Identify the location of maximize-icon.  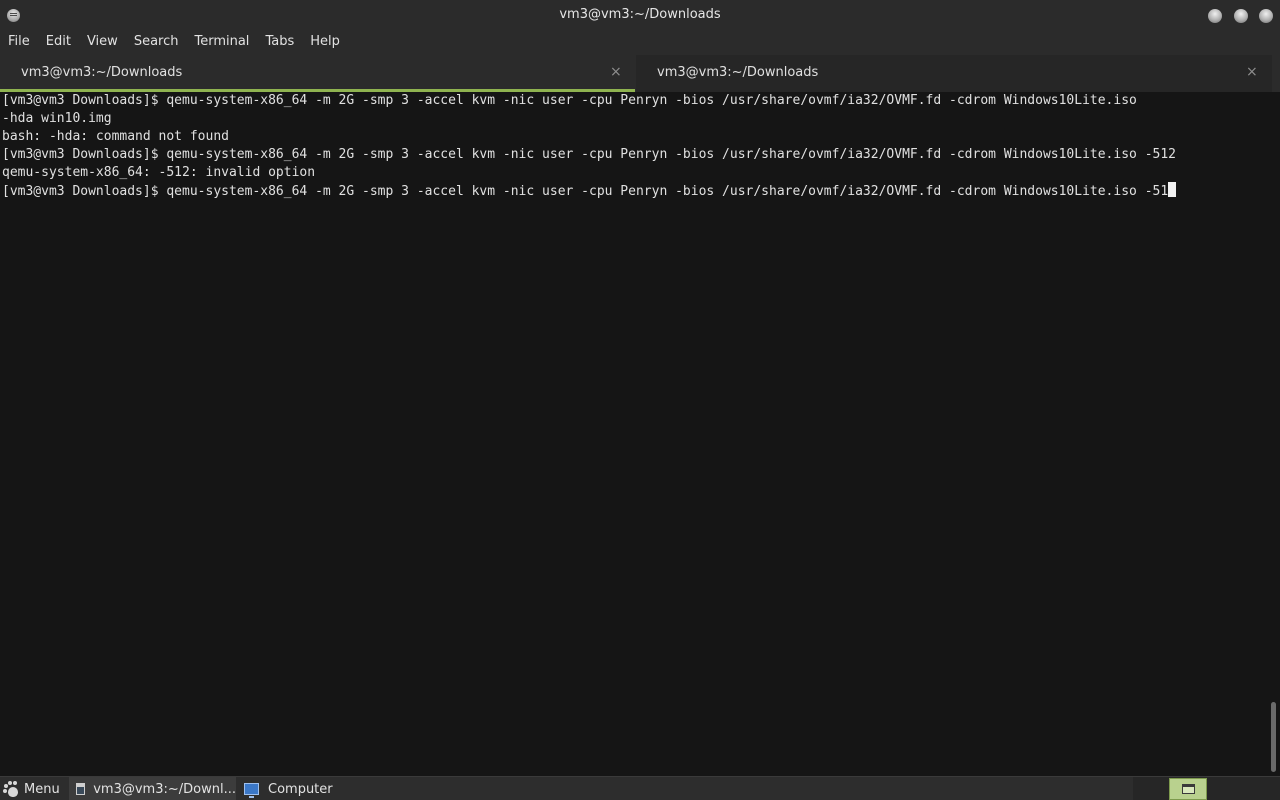
(1241, 16).